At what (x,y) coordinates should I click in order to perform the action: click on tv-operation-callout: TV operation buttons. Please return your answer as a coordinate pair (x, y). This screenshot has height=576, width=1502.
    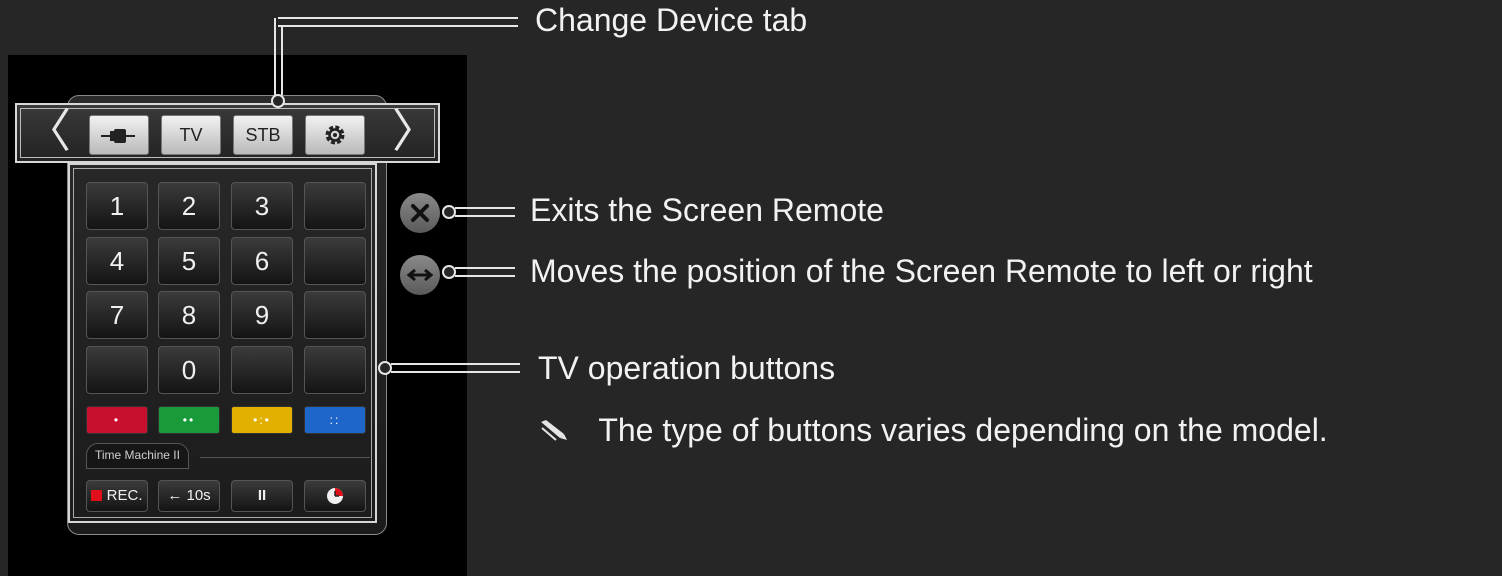
    Looking at the image, I should click on (687, 368).